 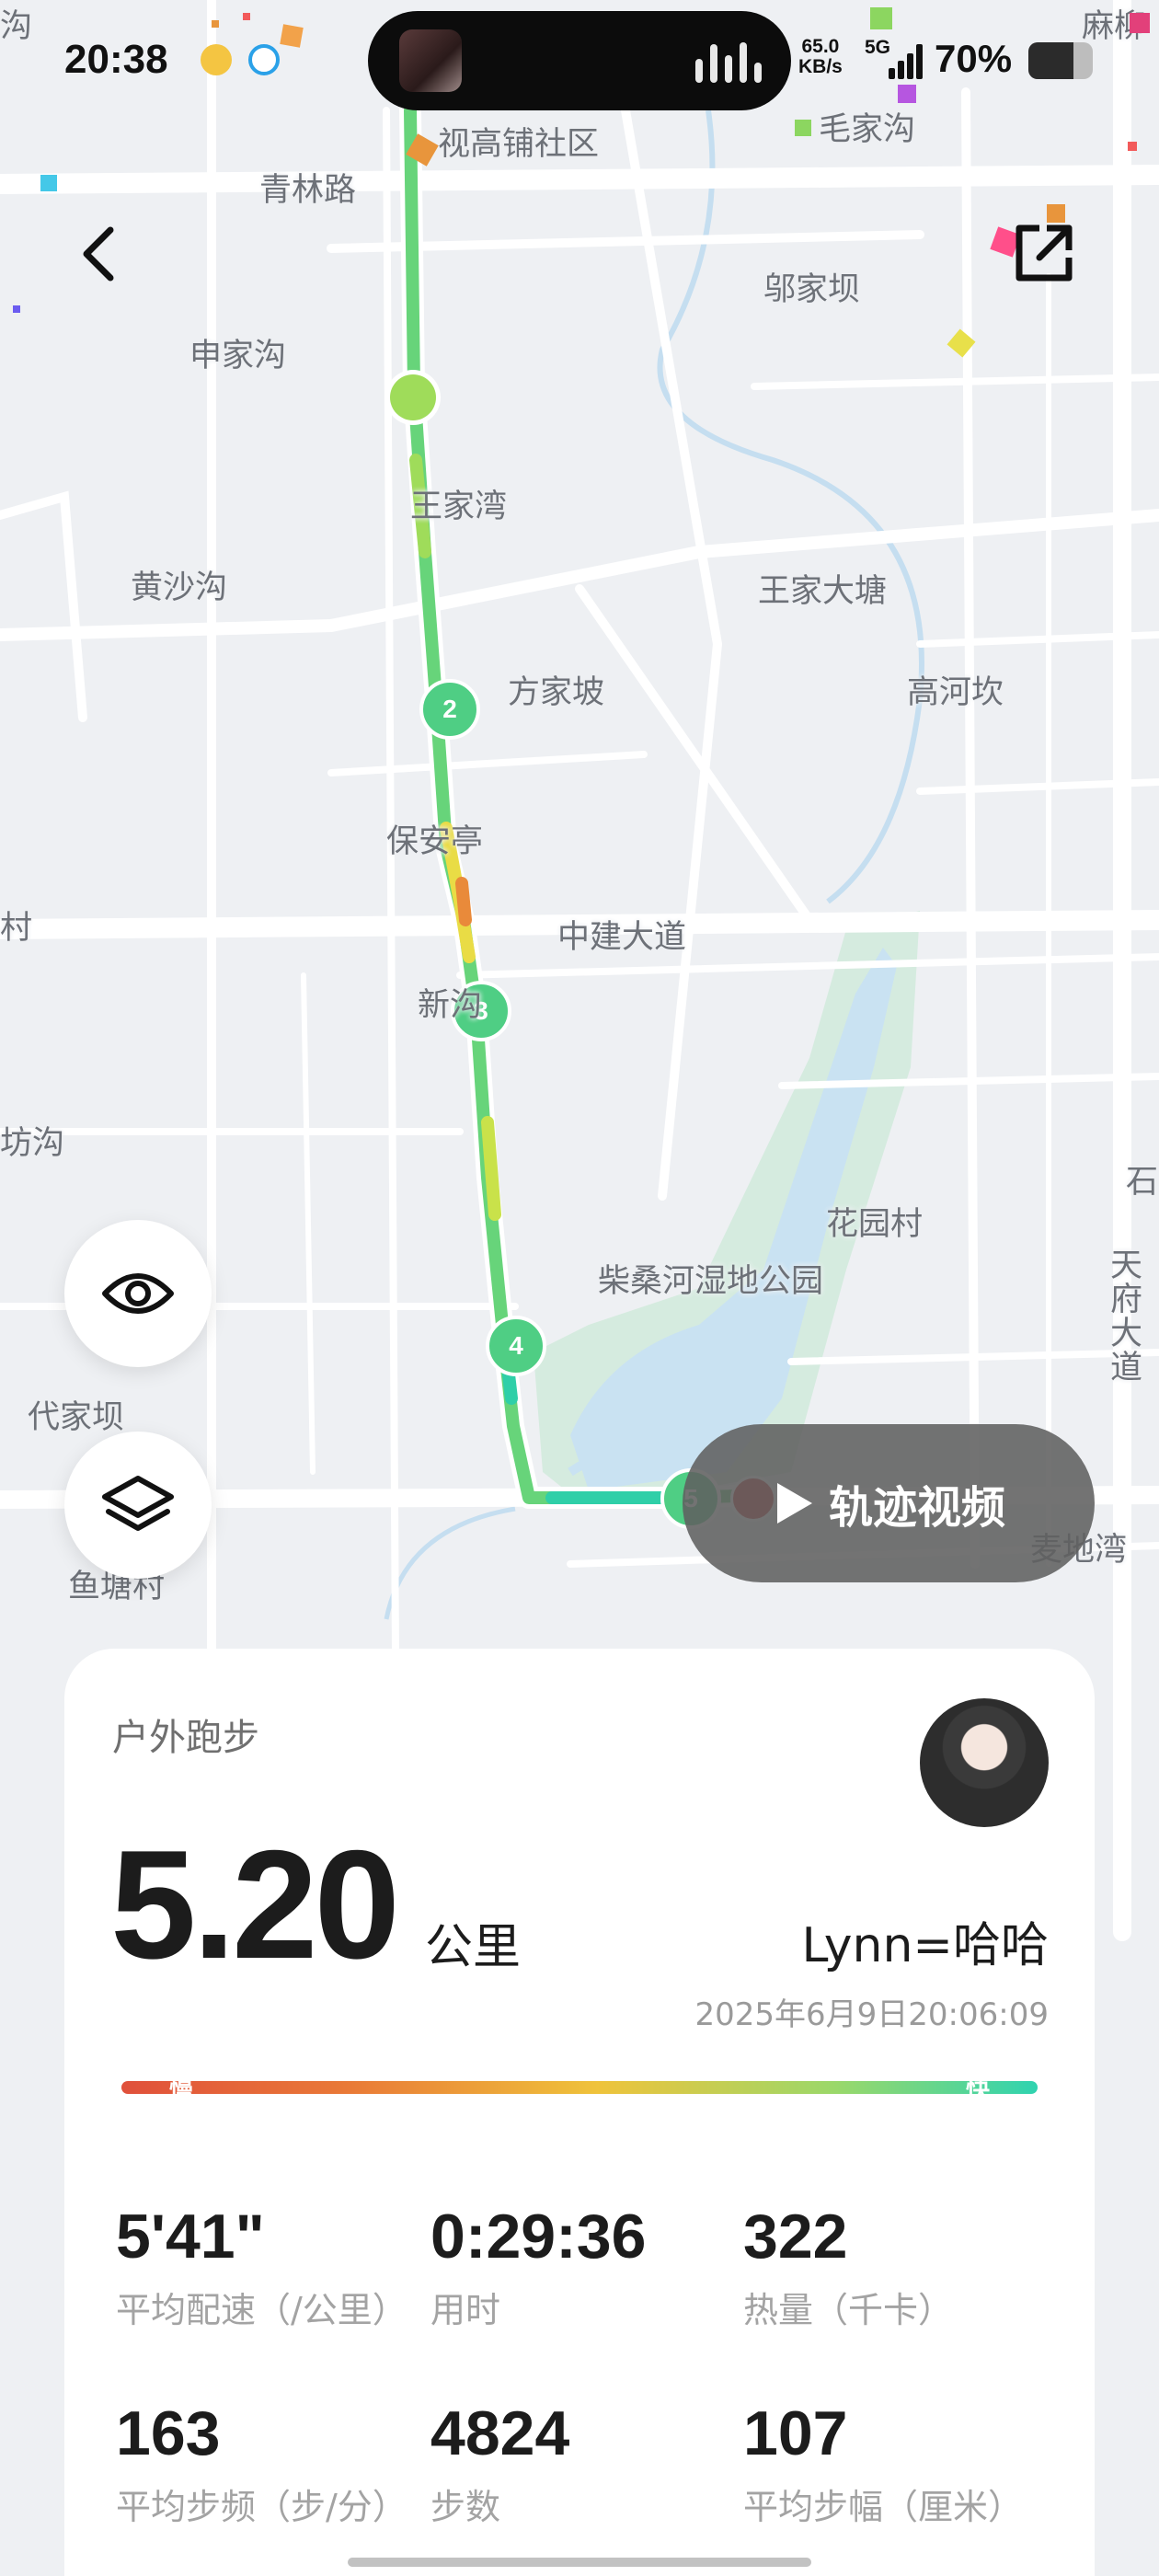 What do you see at coordinates (916, 1508) in the screenshot?
I see `track-video-label: 轨迹视频` at bounding box center [916, 1508].